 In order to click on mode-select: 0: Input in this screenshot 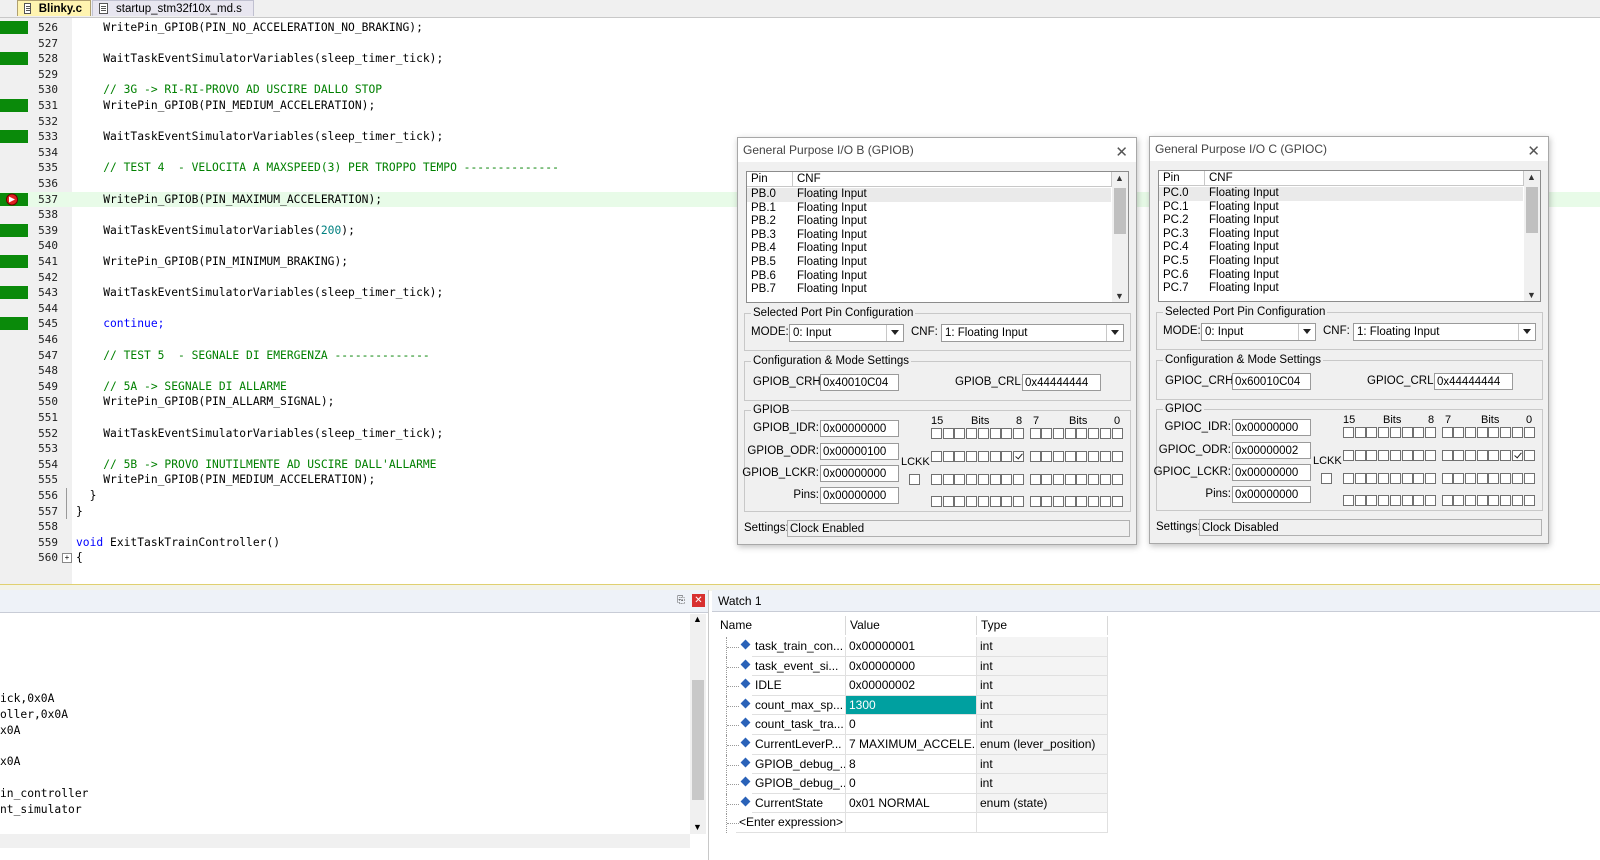, I will do `click(846, 333)`.